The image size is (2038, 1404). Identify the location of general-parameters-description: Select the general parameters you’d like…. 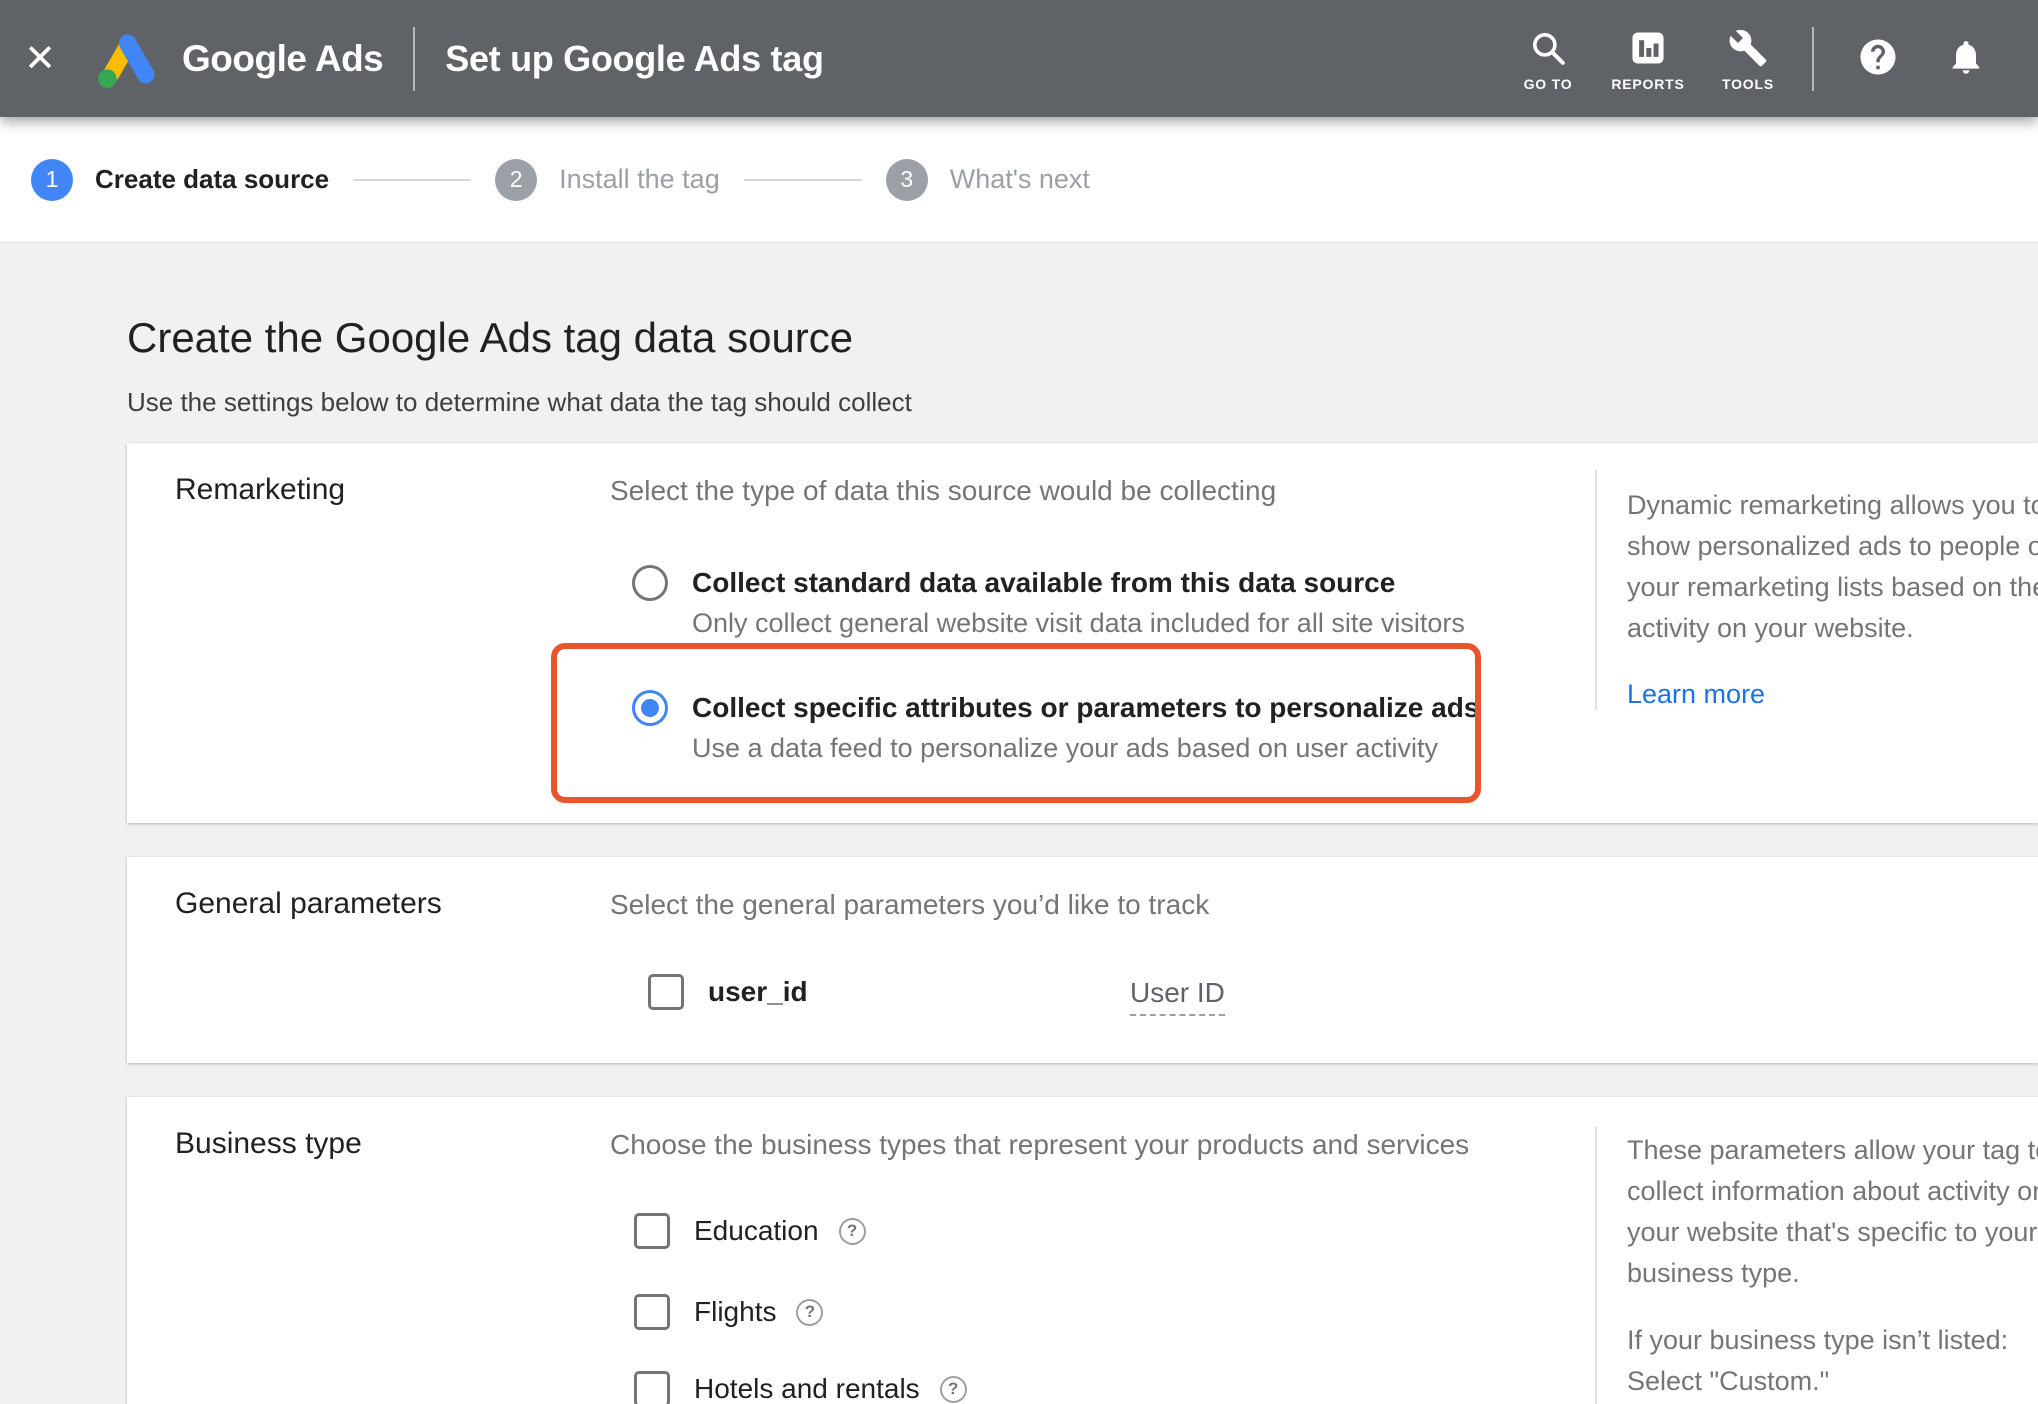
(910, 904).